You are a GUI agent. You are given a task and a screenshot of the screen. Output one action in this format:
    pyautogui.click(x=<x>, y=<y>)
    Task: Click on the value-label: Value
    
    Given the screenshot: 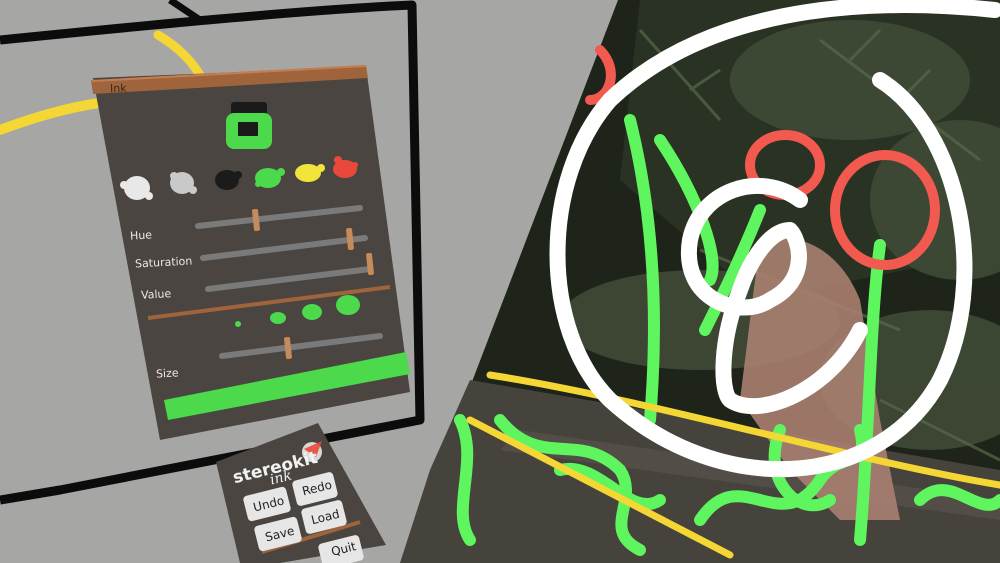 What is the action you would take?
    pyautogui.click(x=156, y=294)
    